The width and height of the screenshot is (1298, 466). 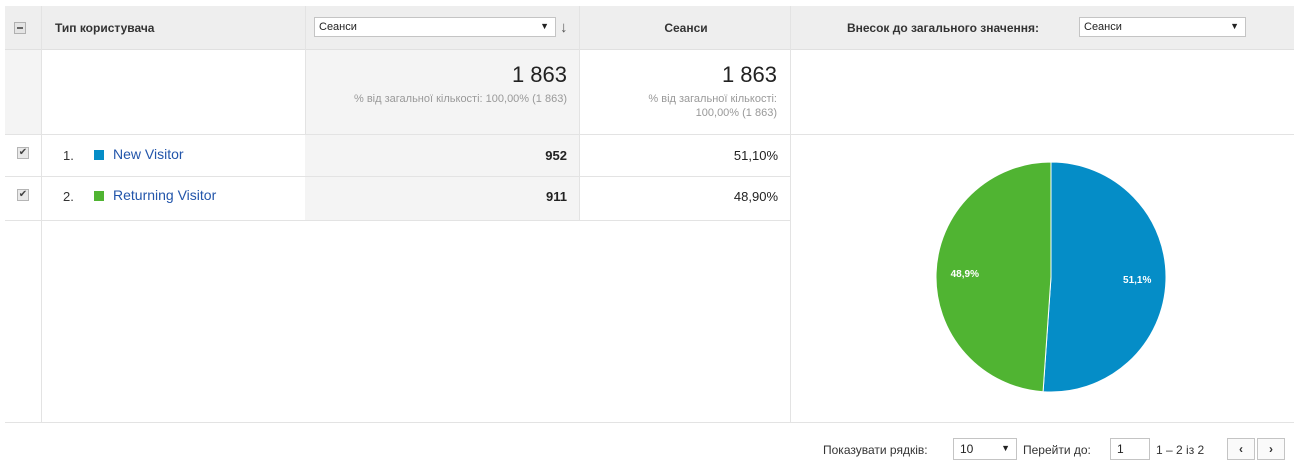 What do you see at coordinates (1130, 449) in the screenshot?
I see `goto-page-input: 1` at bounding box center [1130, 449].